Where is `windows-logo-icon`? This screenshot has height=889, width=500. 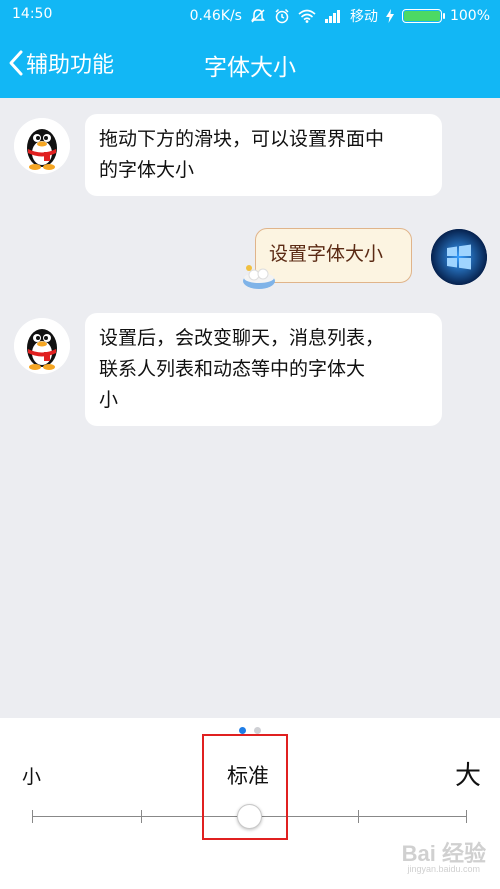
windows-logo-icon is located at coordinates (459, 257).